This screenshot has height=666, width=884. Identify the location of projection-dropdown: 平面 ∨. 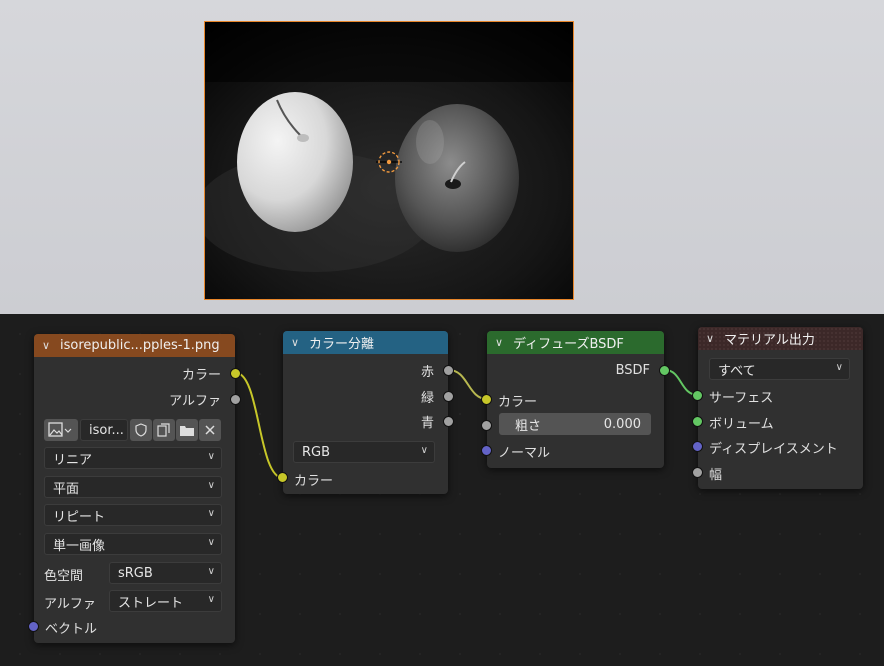
(133, 487).